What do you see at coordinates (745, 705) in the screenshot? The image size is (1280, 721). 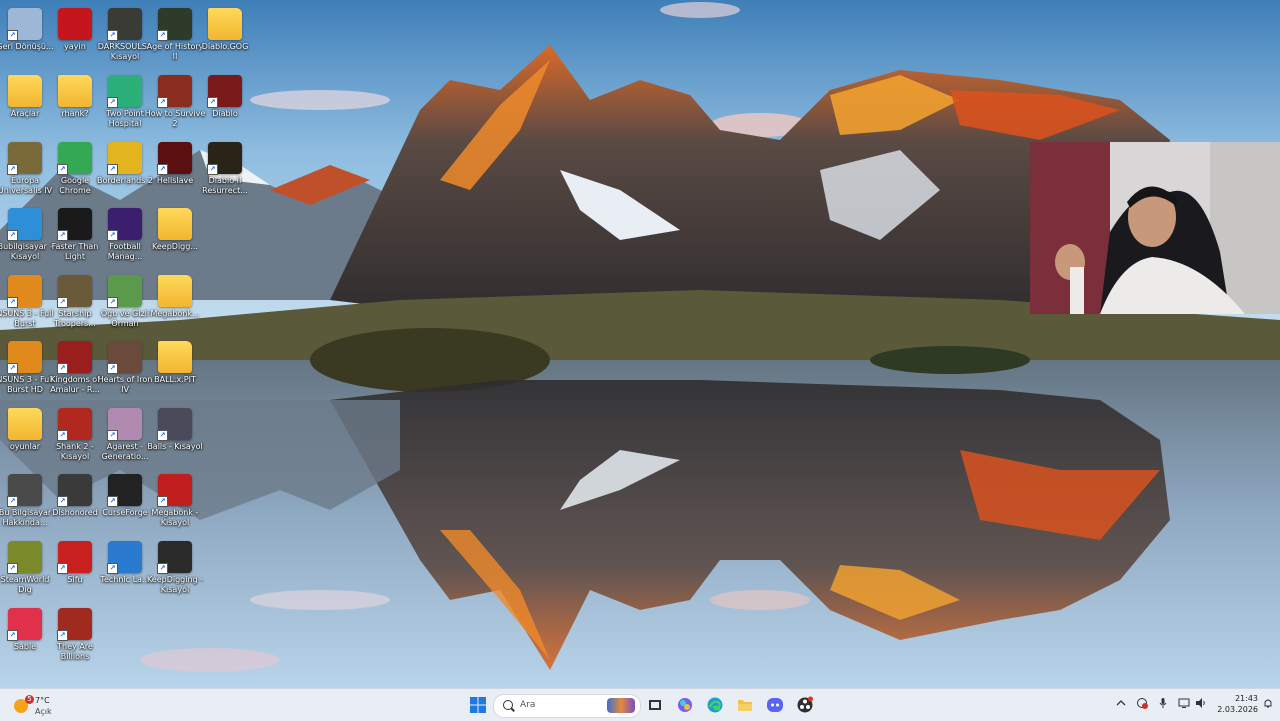 I see `file-explorer-icon` at bounding box center [745, 705].